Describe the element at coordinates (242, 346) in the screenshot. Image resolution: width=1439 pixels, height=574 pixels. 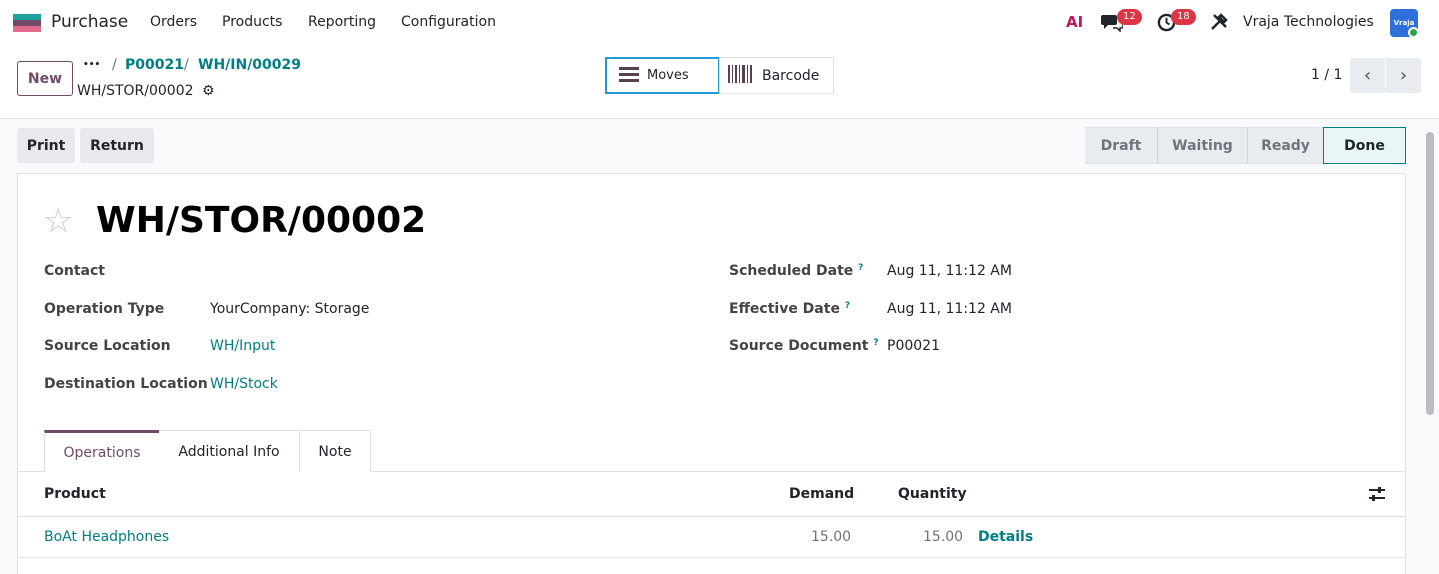
I see `source-location-field: WH/Input` at that location.